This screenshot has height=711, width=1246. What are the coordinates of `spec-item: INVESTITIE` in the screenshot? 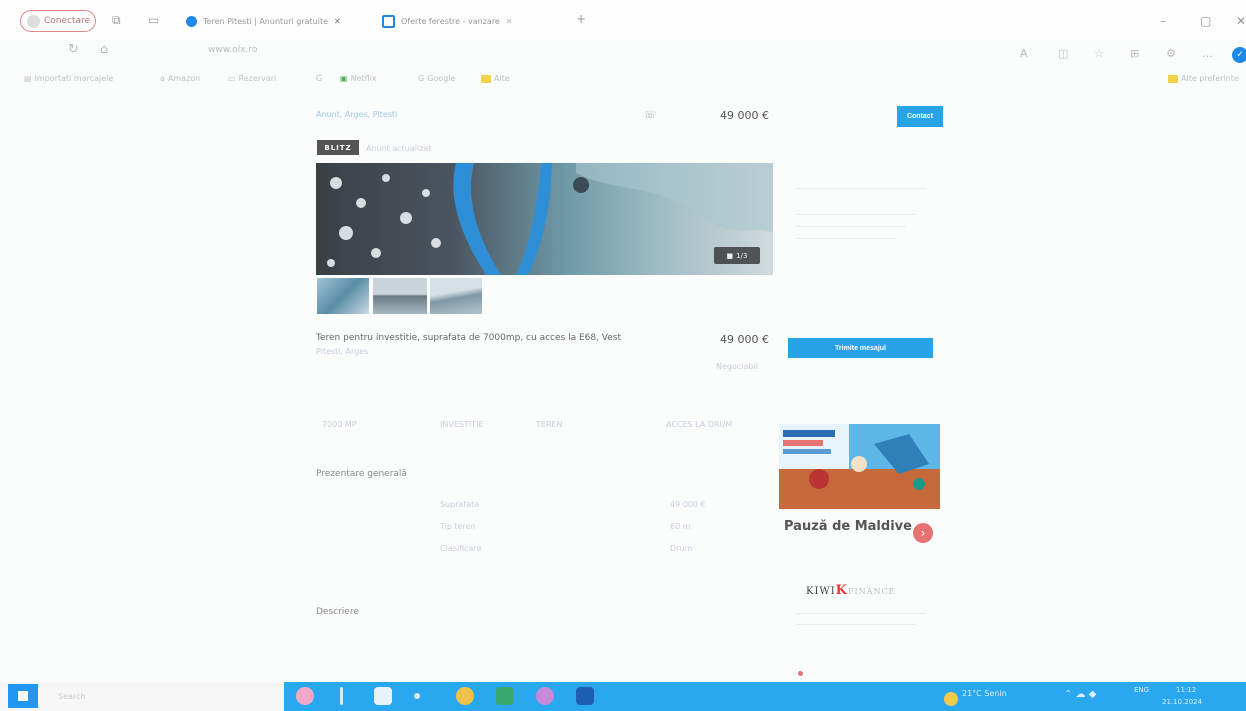 It's located at (462, 424).